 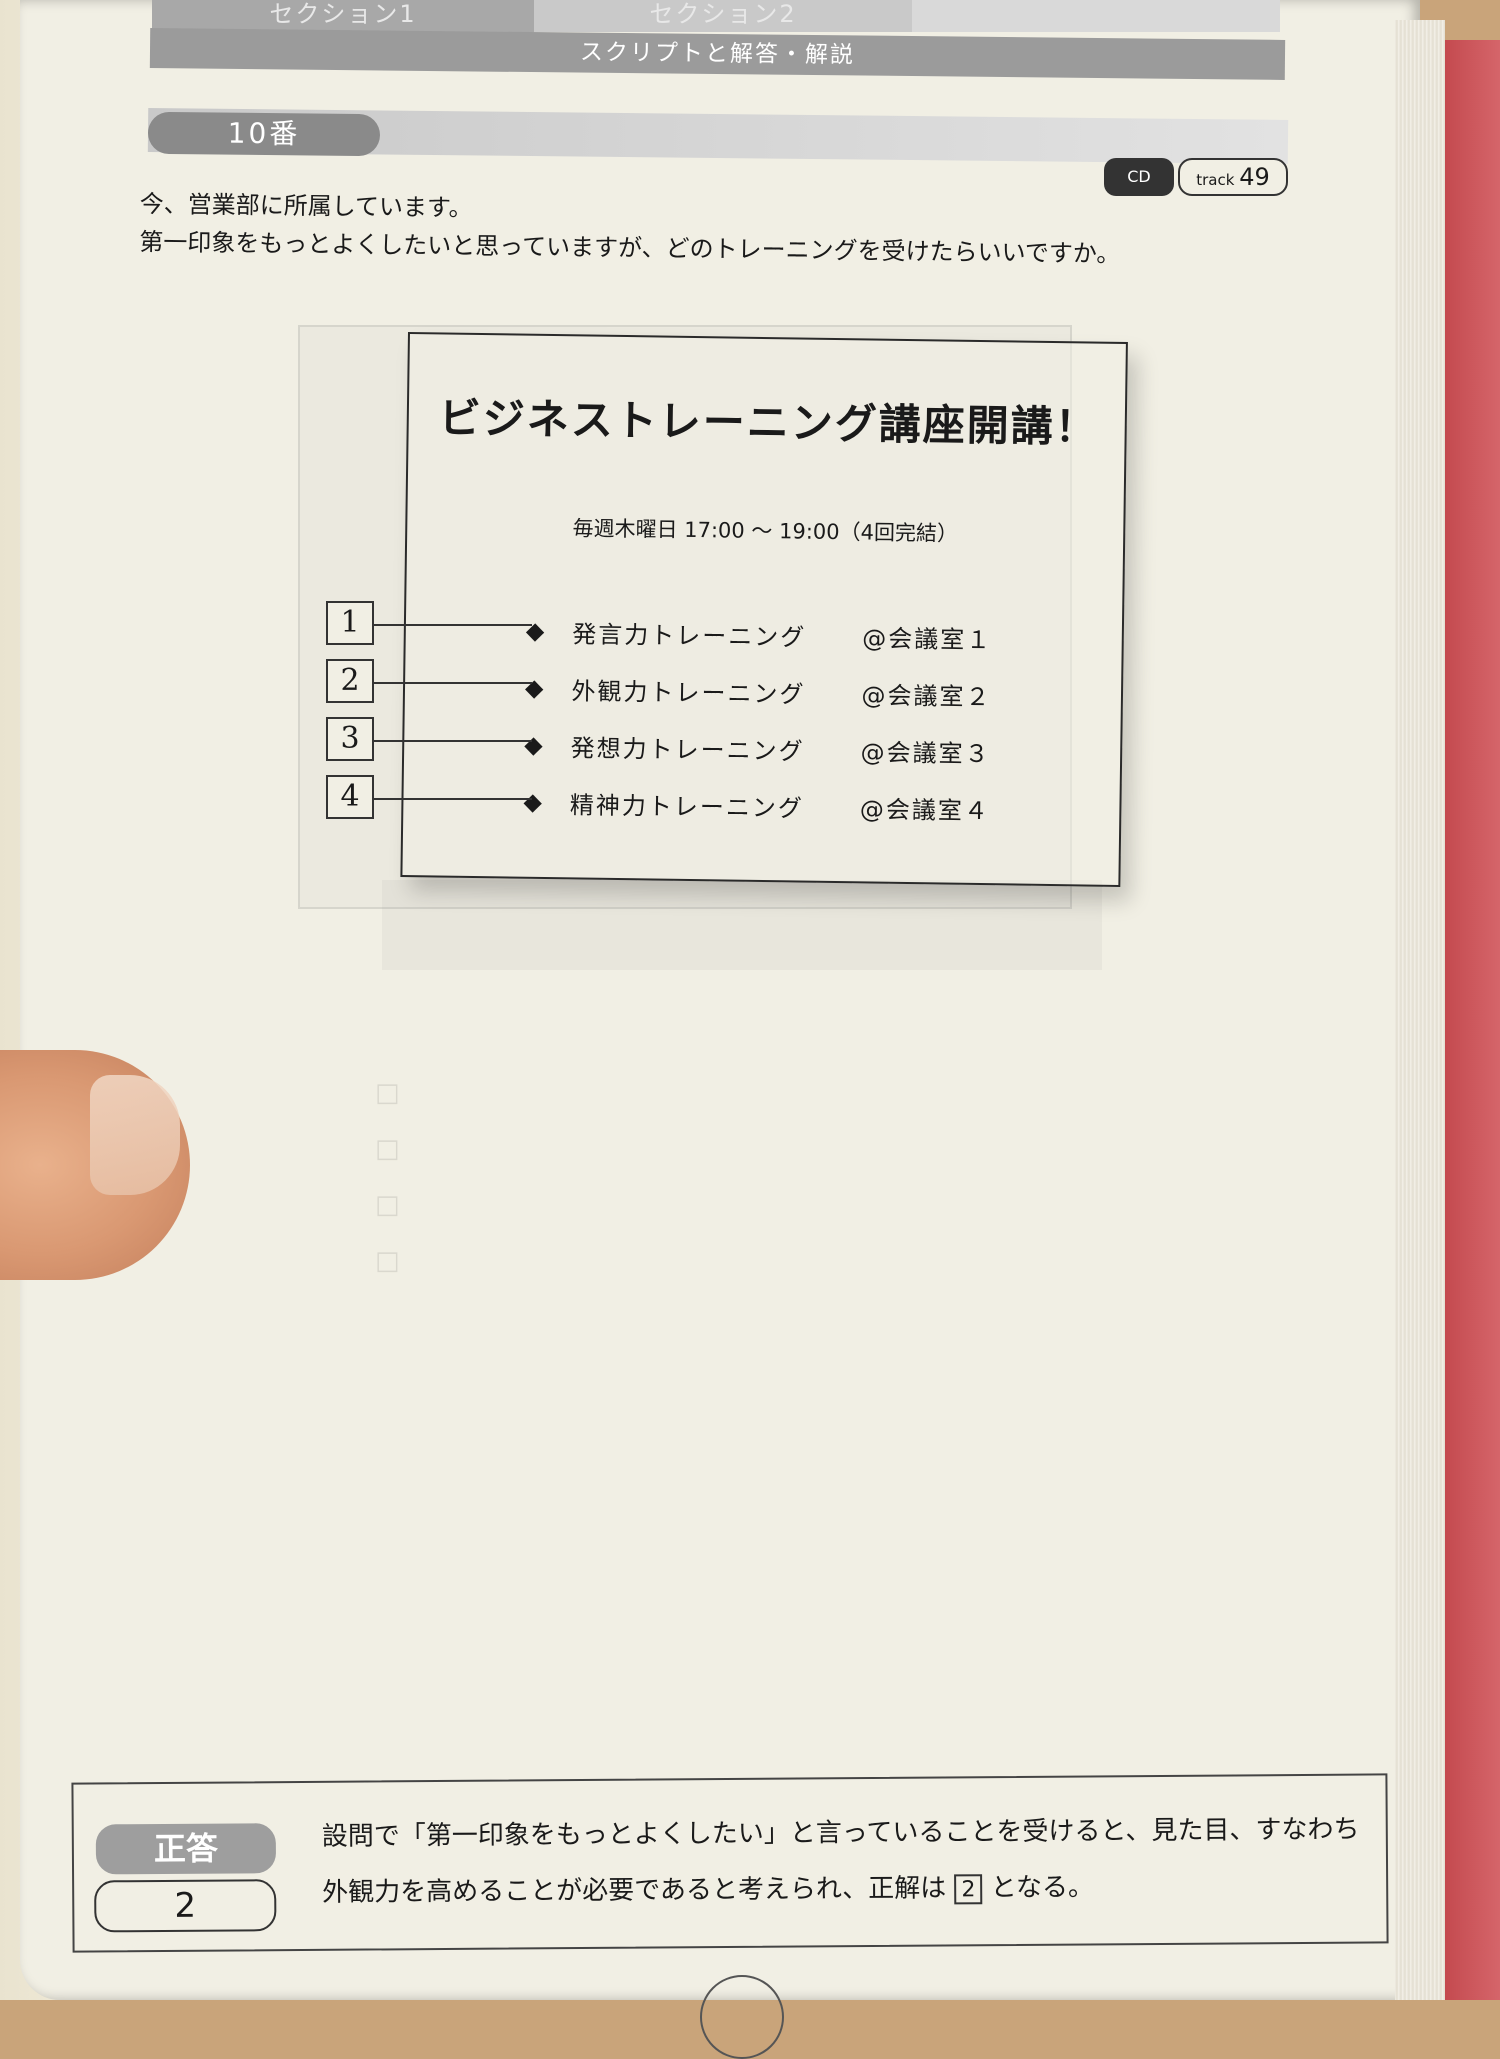 What do you see at coordinates (688, 692) in the screenshot?
I see `course-name: 外観力トレーニング` at bounding box center [688, 692].